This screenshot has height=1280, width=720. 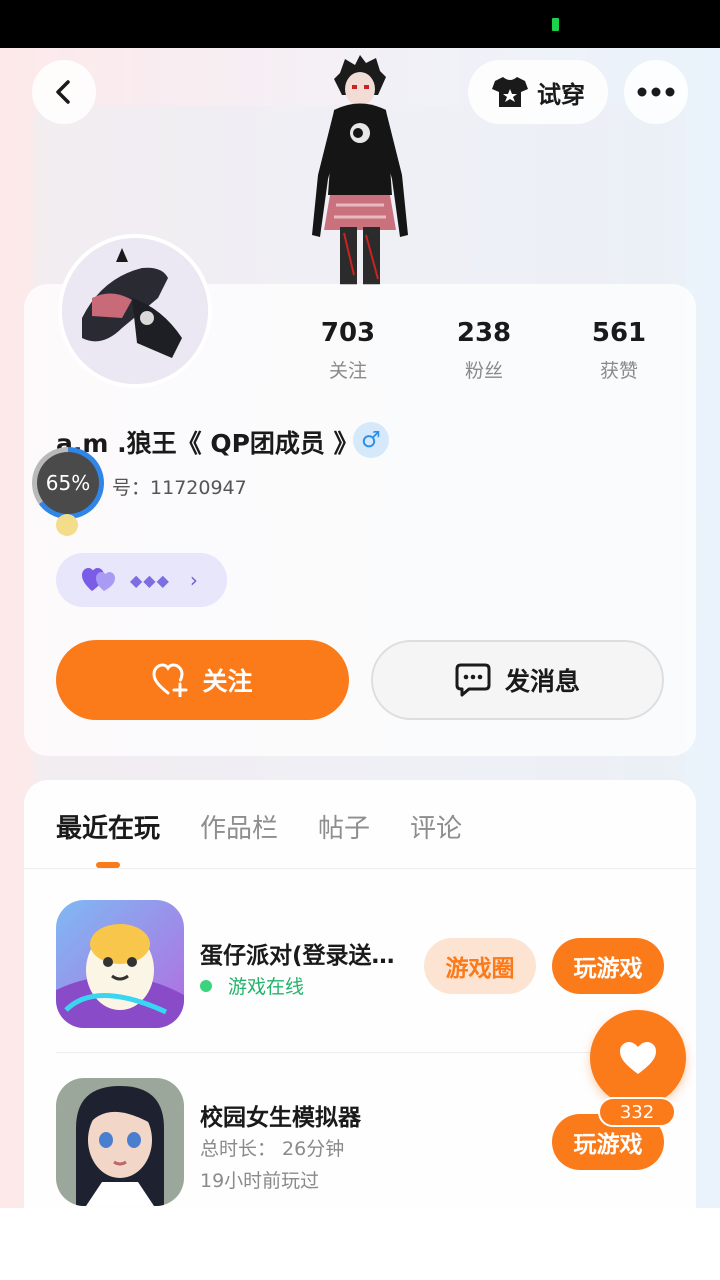 What do you see at coordinates (555, 24) in the screenshot?
I see `status-indicator` at bounding box center [555, 24].